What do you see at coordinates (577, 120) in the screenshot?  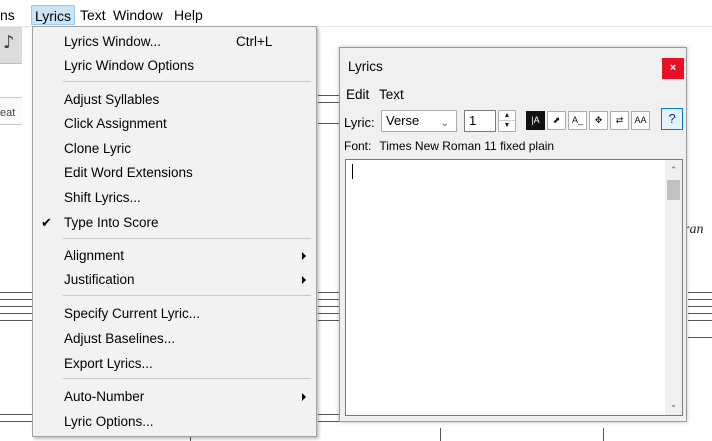 I see `lyric-extension-icon: A_` at bounding box center [577, 120].